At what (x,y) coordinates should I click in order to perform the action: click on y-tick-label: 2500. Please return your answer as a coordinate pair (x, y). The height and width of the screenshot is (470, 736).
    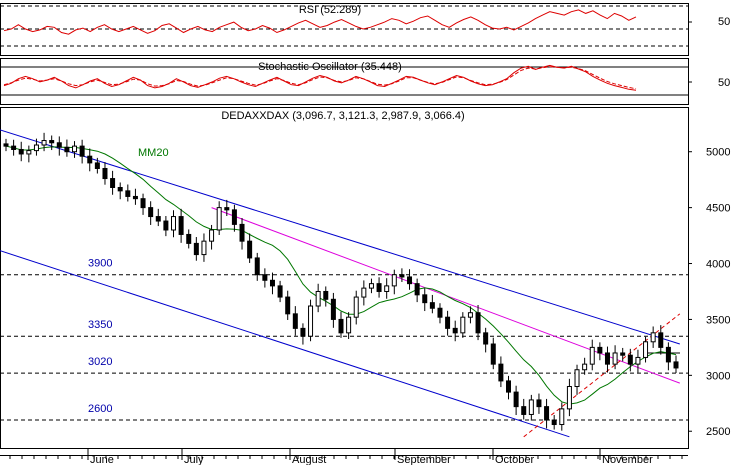
    Looking at the image, I should click on (718, 432).